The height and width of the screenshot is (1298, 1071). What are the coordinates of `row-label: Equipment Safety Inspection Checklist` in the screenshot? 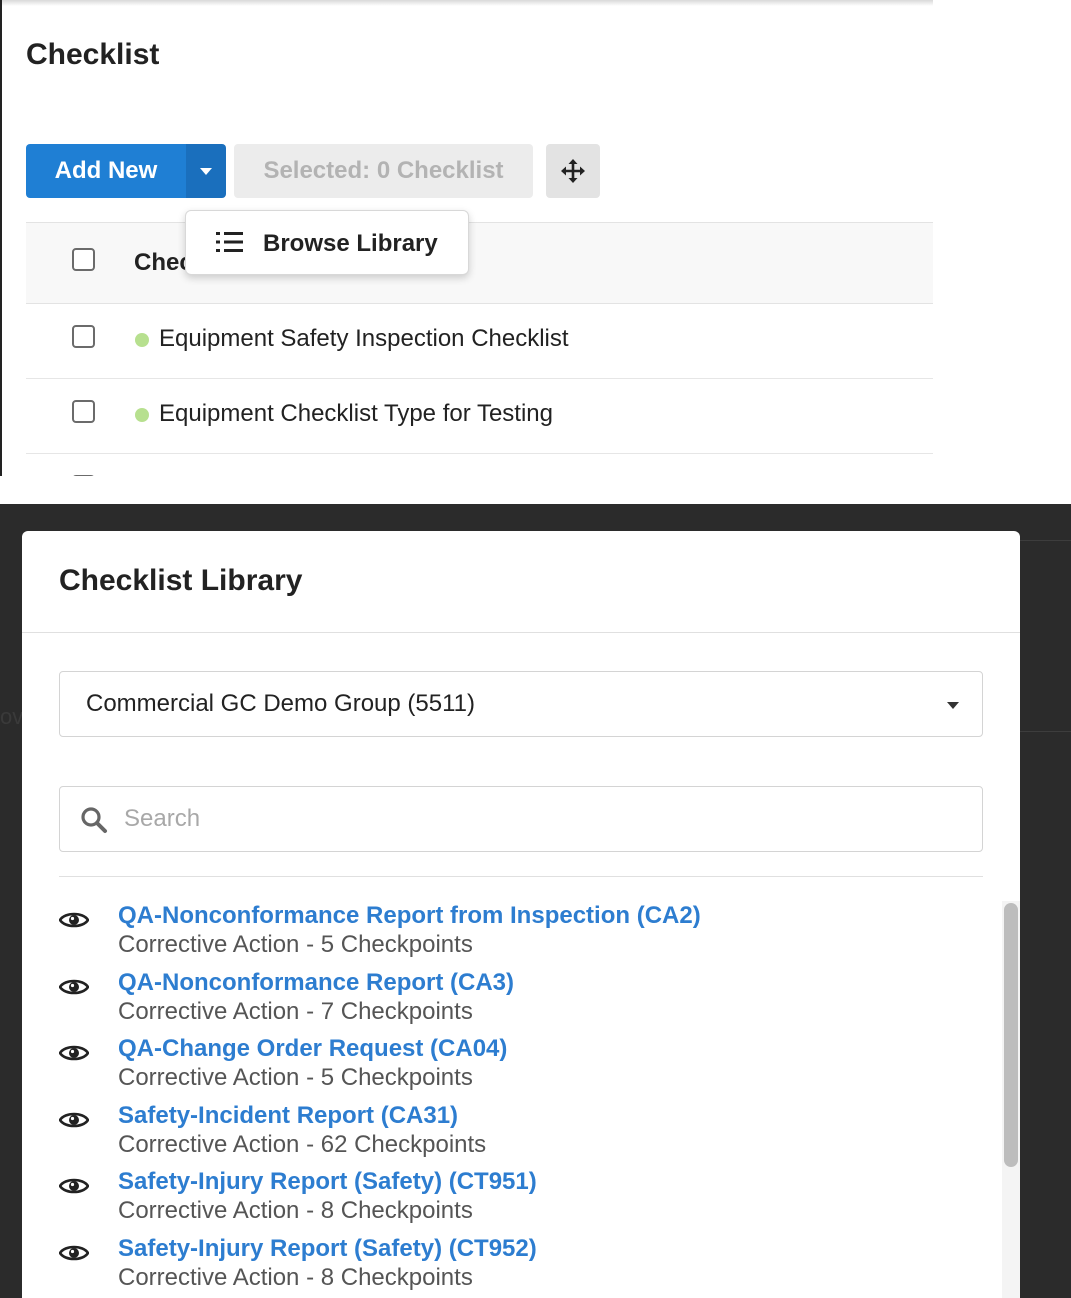 It's located at (364, 339).